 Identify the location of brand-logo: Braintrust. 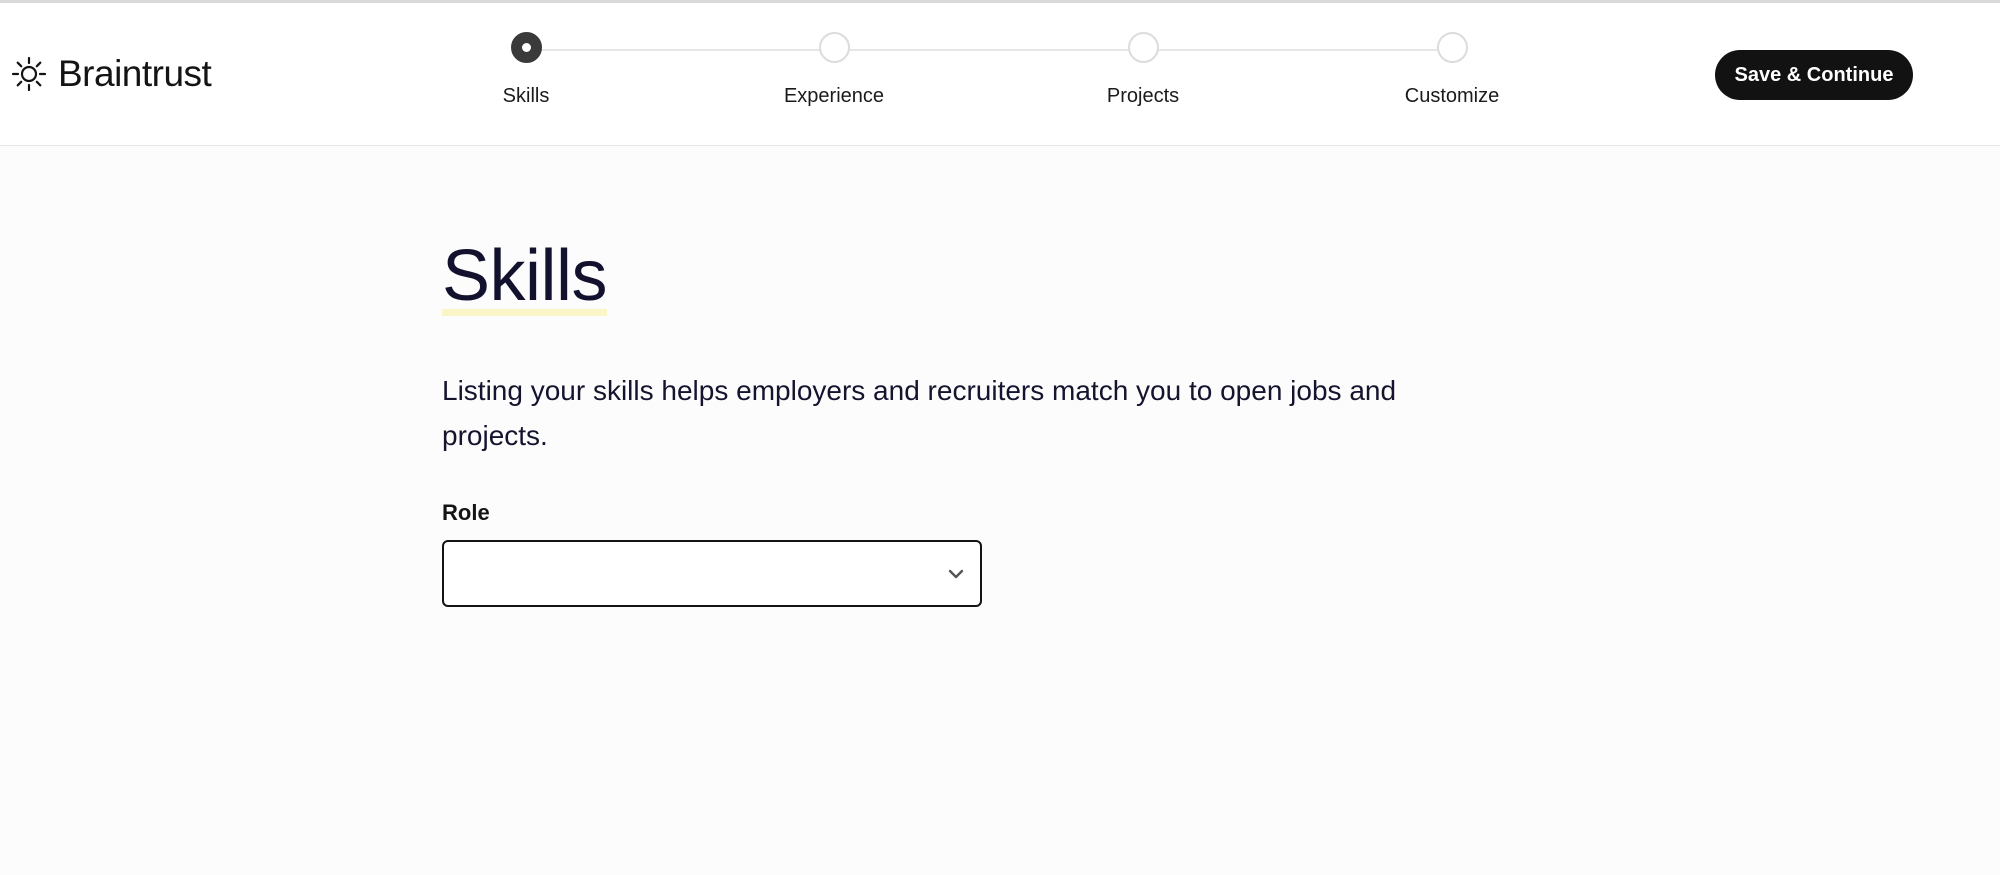
(111, 74).